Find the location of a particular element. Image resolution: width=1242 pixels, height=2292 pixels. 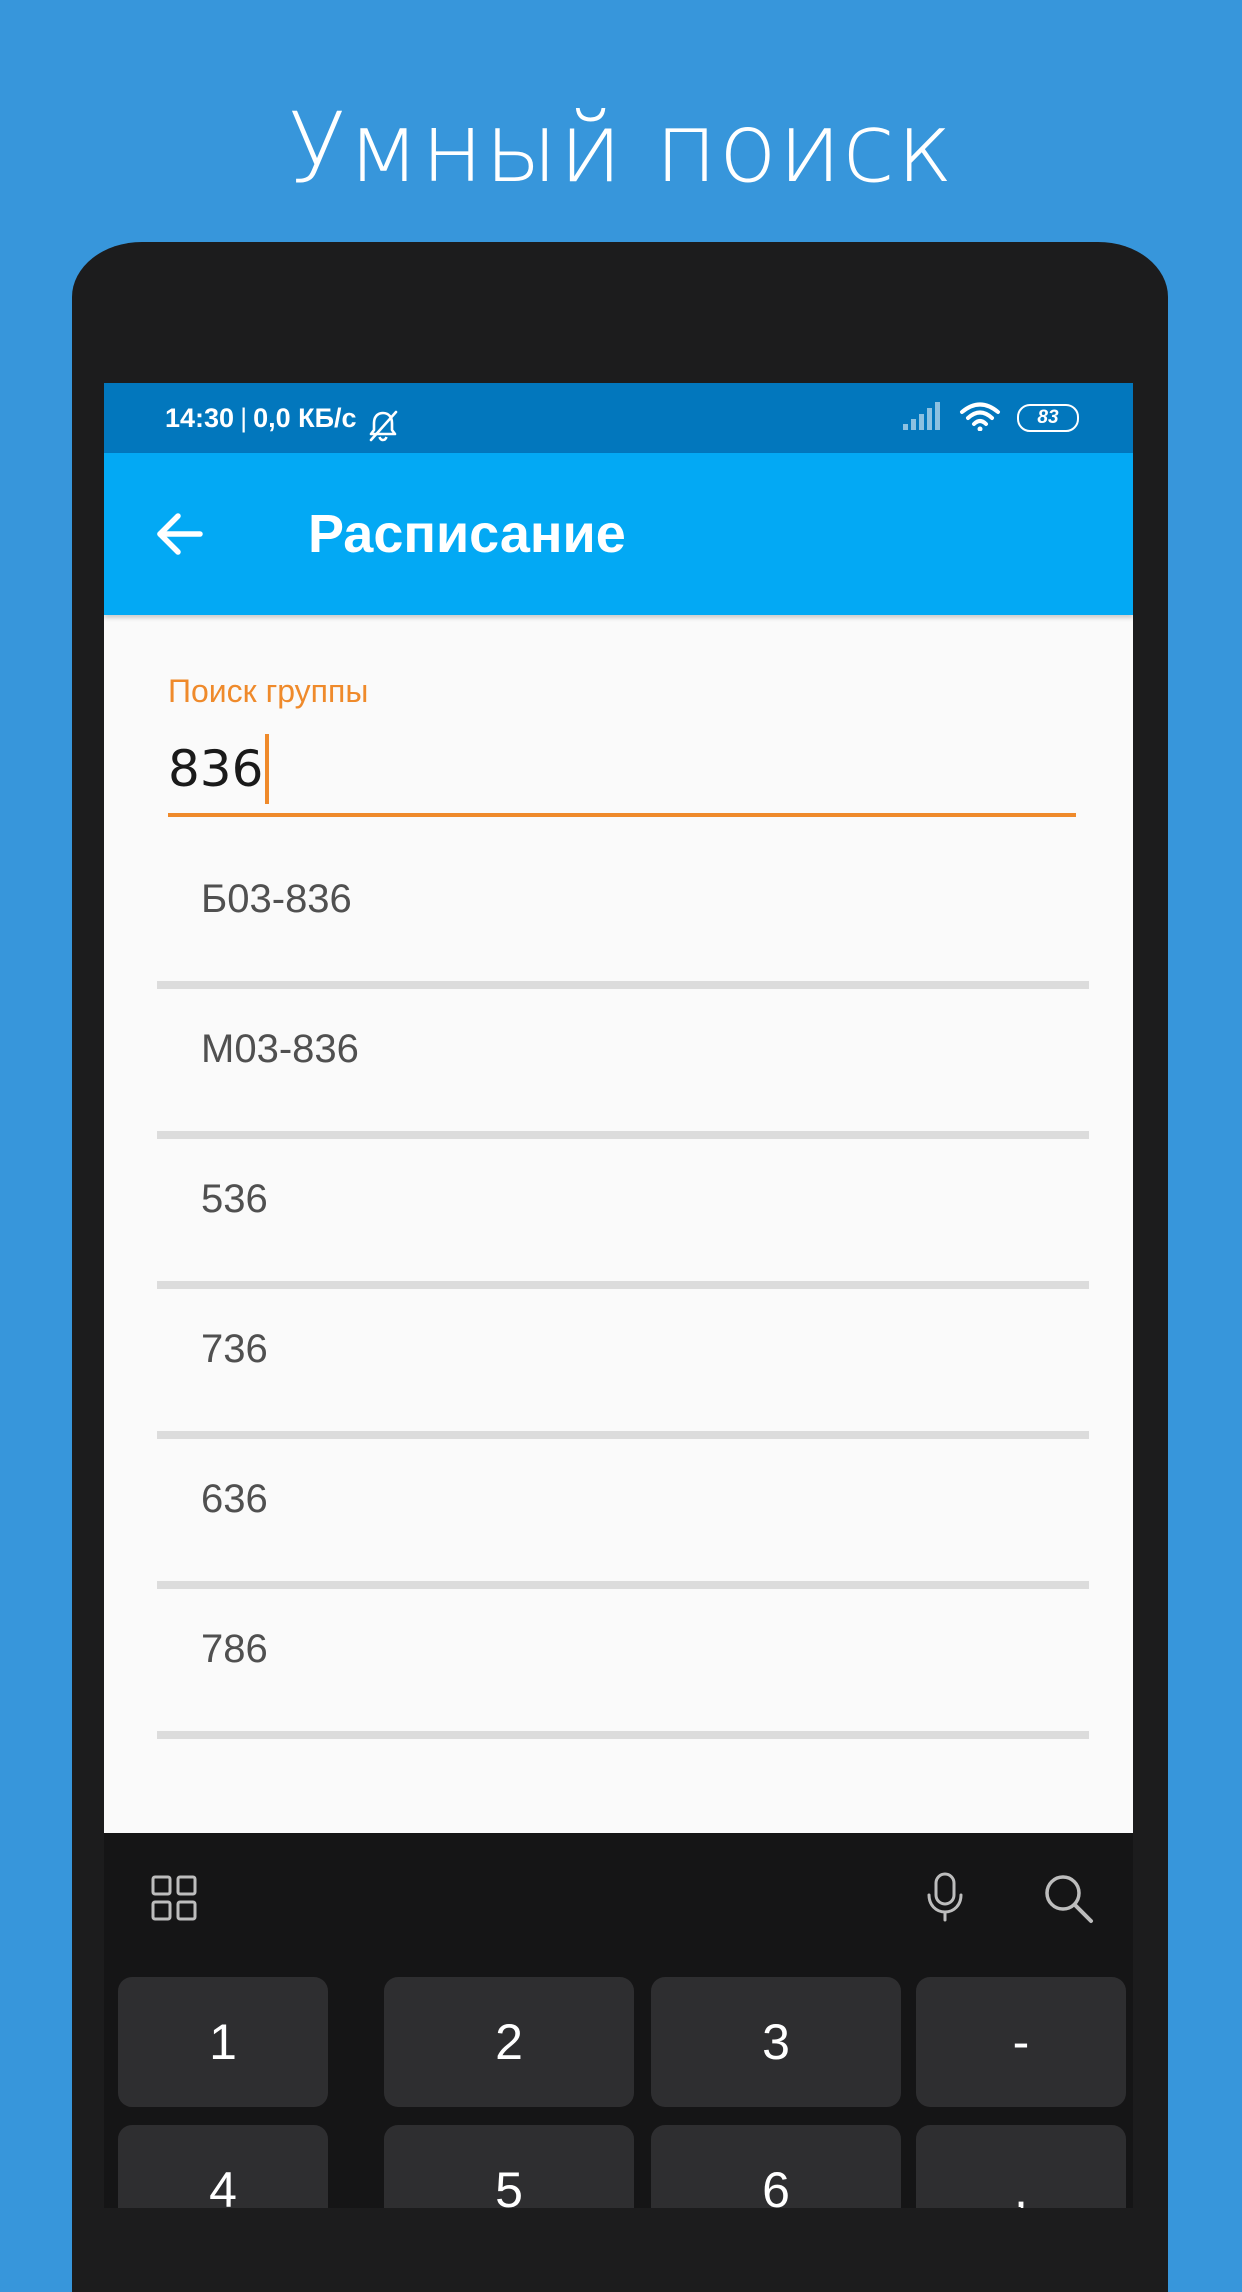

bell-off-icon is located at coordinates (383, 421).